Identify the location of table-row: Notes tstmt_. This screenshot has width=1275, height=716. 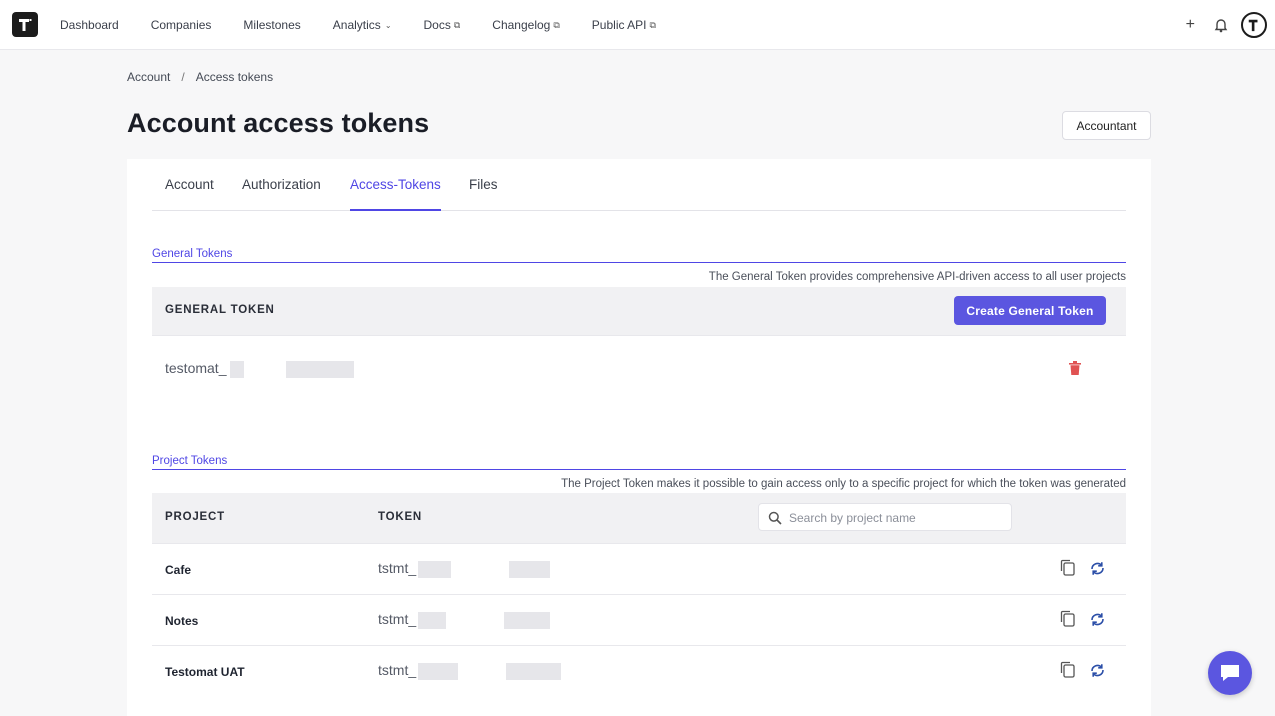
(639, 620).